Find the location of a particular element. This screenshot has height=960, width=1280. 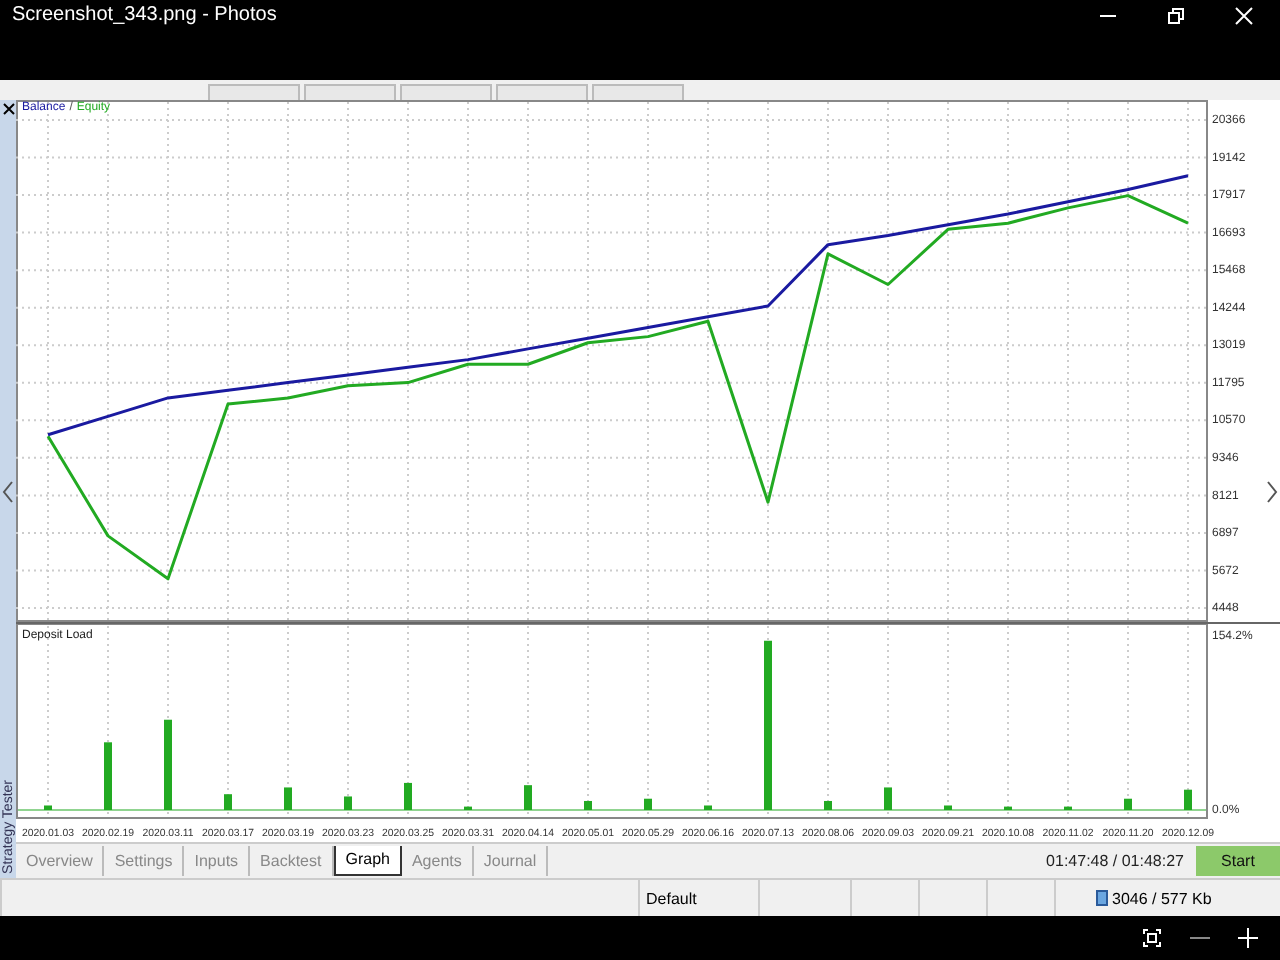

close-icon is located at coordinates (9, 110).